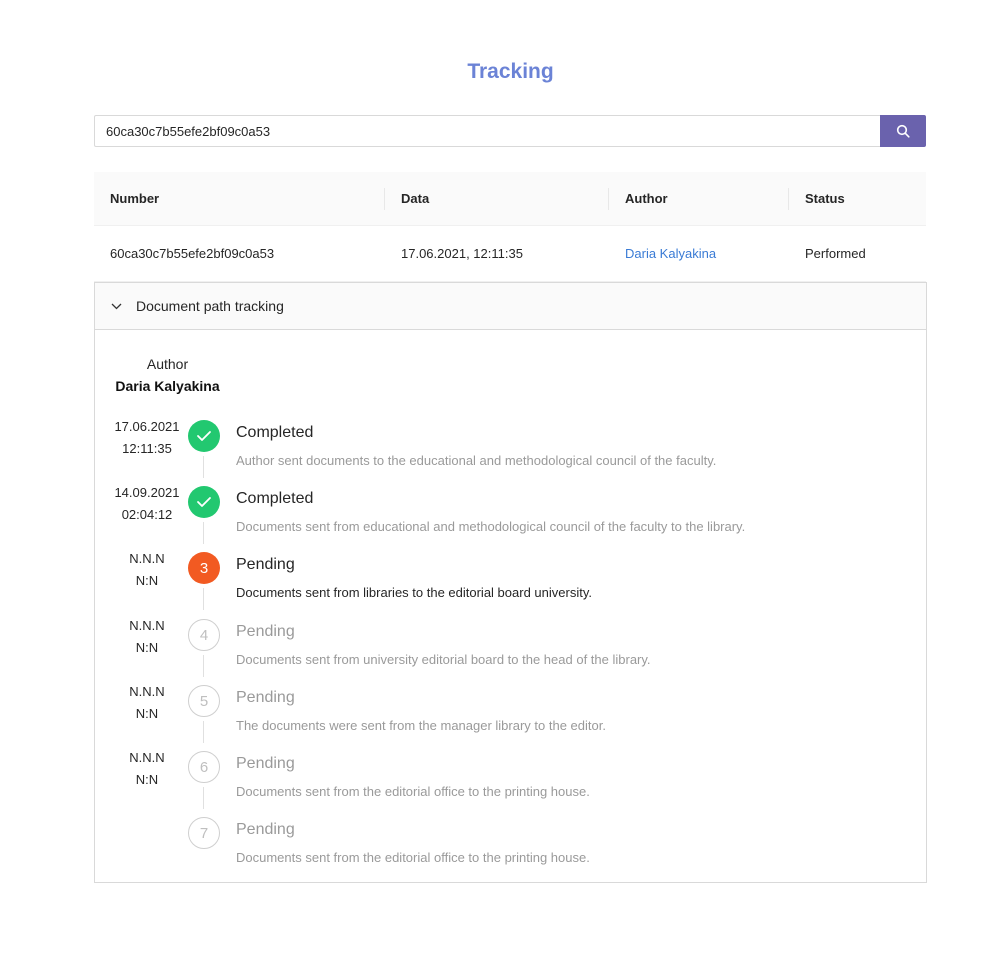  I want to click on step-number-icon: 6, so click(204, 767).